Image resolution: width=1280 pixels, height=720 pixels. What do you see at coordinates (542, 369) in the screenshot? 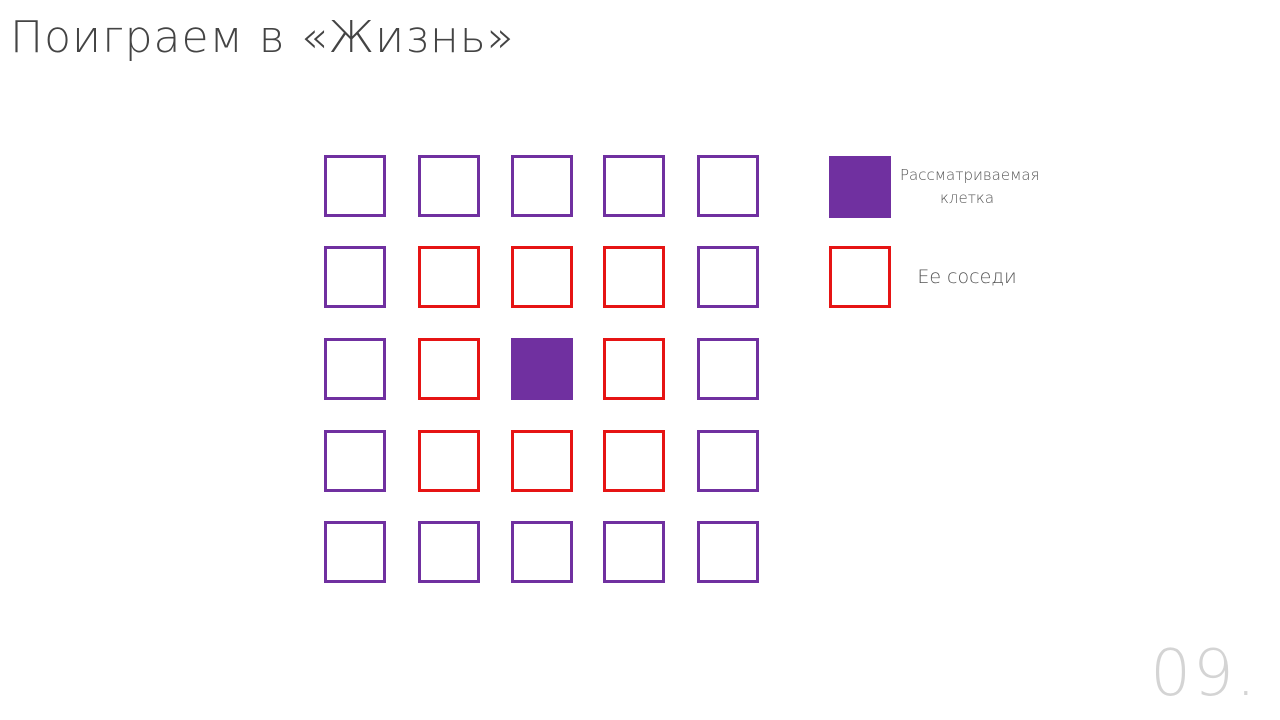
I see `grid-cell-current` at bounding box center [542, 369].